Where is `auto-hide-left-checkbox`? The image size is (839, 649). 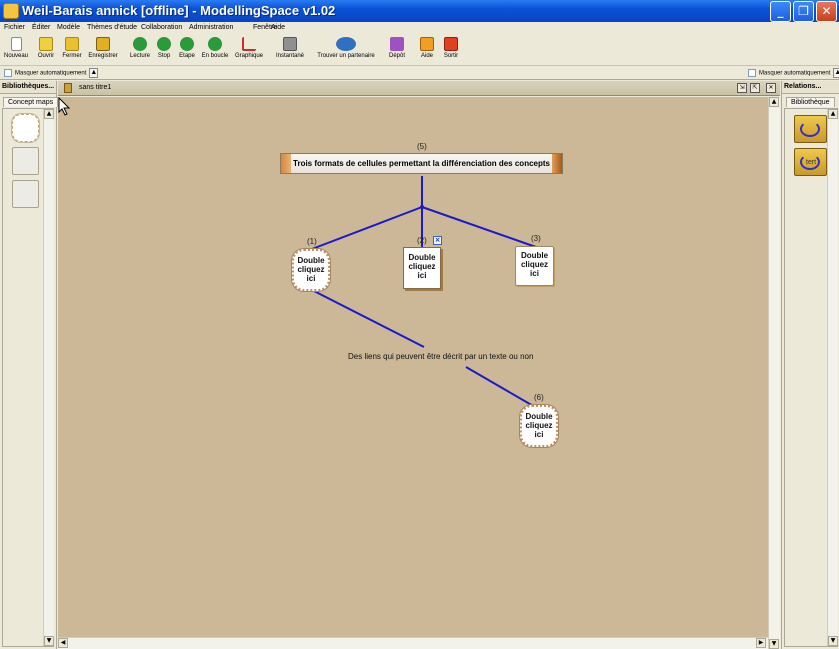 auto-hide-left-checkbox is located at coordinates (8, 73).